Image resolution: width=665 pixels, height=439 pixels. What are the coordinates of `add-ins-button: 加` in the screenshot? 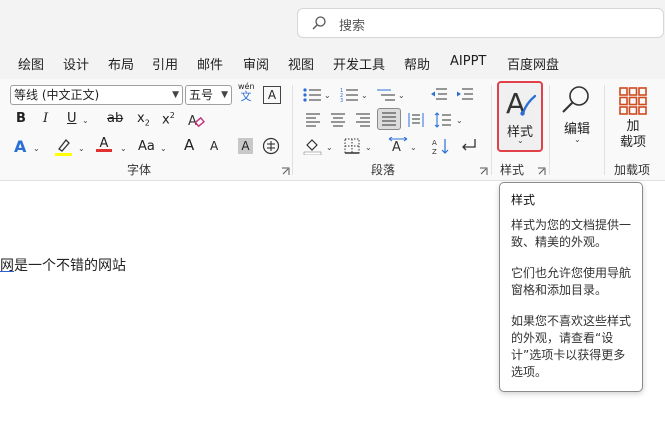 It's located at (633, 126).